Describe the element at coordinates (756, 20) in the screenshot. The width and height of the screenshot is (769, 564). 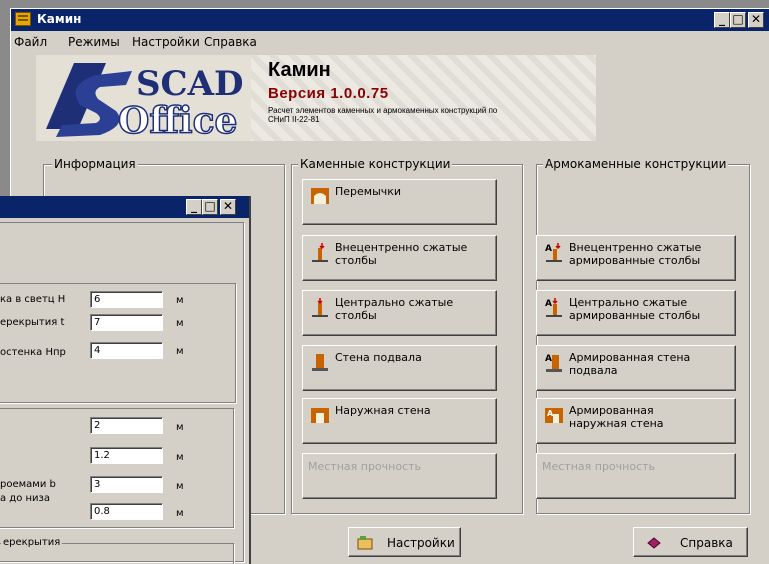
I see `close-icon: ✕` at that location.